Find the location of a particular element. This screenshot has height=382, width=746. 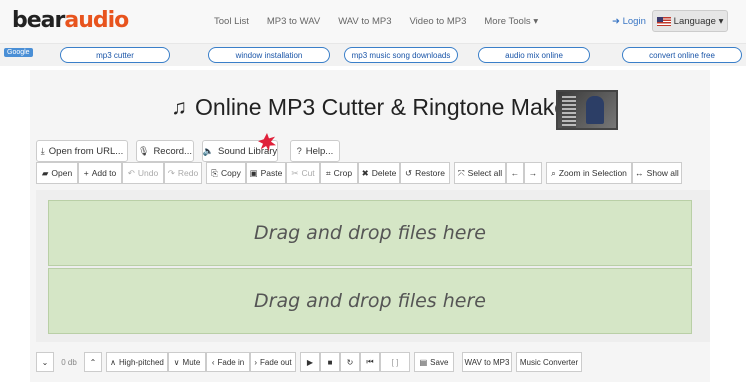

nudge-left-button: ← is located at coordinates (515, 173).